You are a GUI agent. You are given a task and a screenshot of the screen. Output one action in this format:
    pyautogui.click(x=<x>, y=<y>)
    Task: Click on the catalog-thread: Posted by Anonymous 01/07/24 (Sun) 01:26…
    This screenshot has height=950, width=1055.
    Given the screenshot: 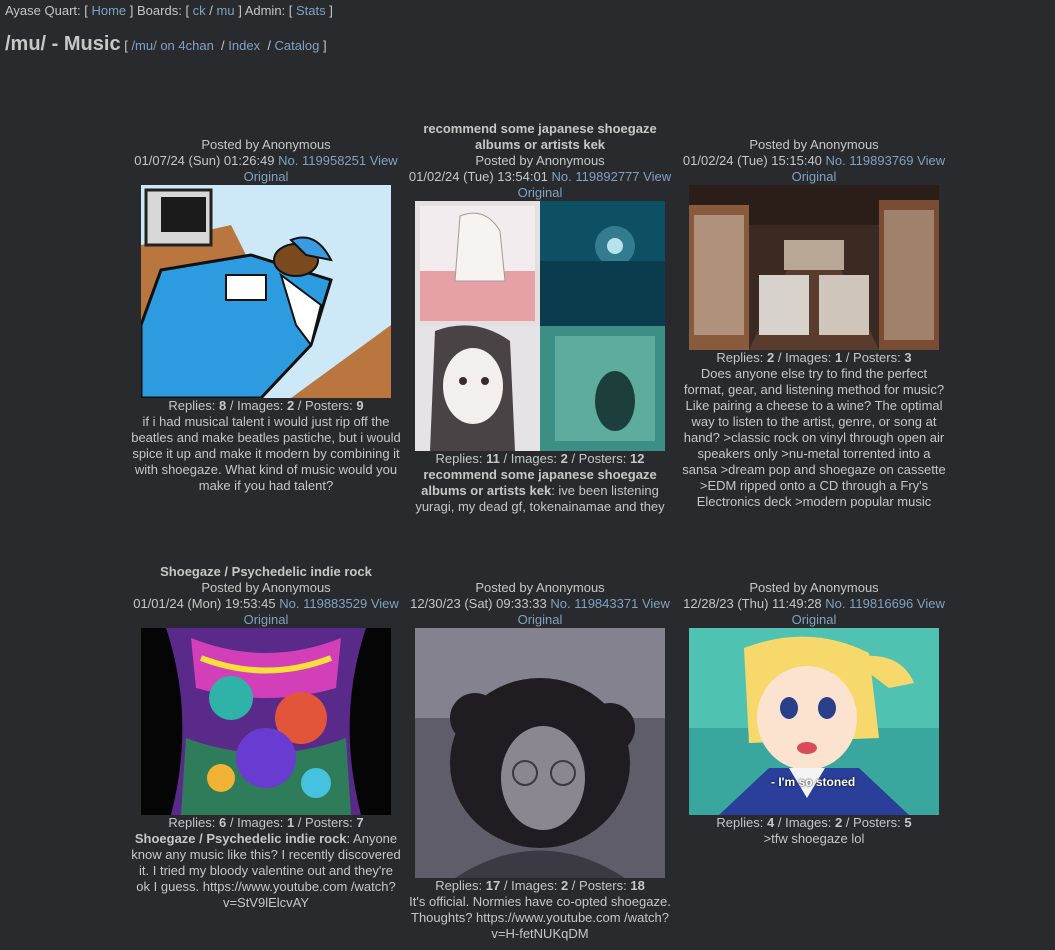 What is the action you would take?
    pyautogui.click(x=266, y=337)
    